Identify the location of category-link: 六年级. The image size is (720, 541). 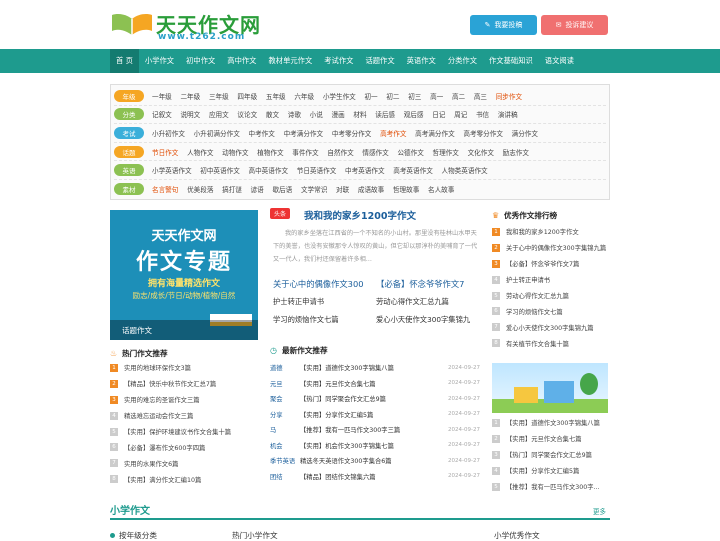
(304, 96).